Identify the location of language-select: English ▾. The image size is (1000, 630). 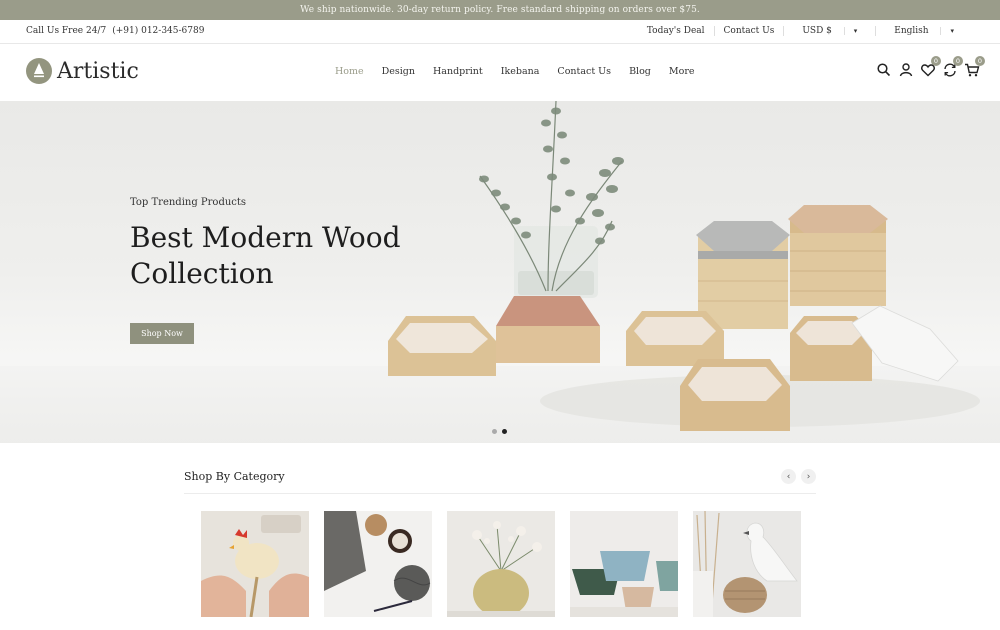
(923, 31).